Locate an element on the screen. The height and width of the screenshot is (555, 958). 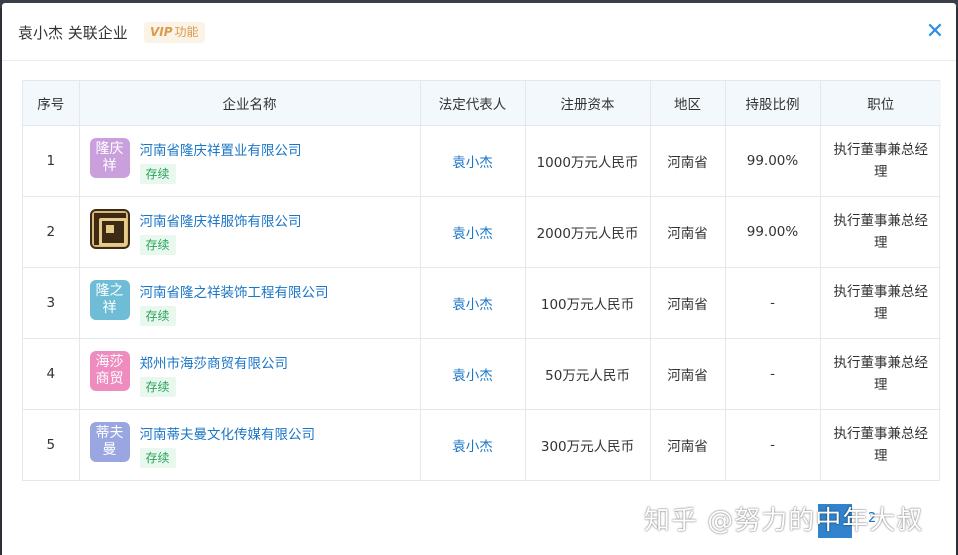
vip-label: 功能 is located at coordinates (186, 32).